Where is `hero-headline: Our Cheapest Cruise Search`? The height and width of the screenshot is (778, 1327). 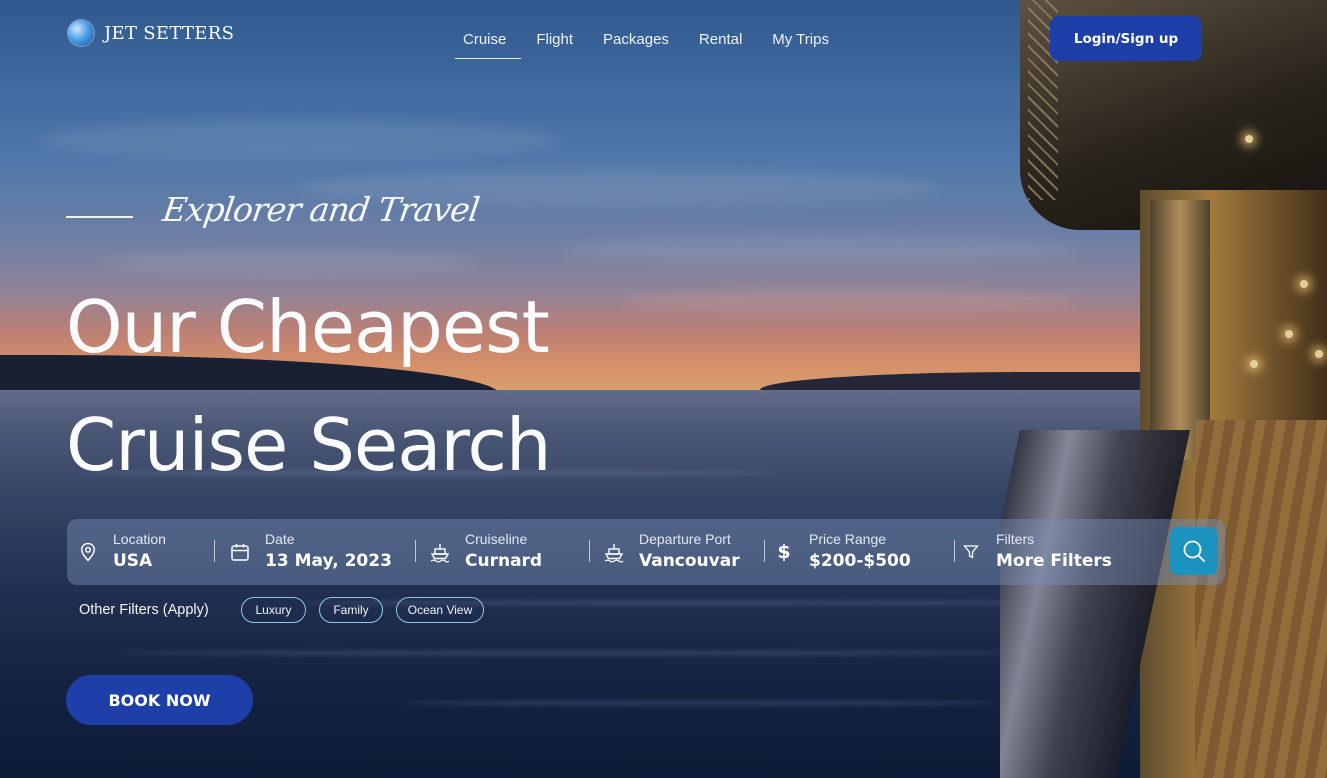 hero-headline: Our Cheapest Cruise Search is located at coordinates (309, 386).